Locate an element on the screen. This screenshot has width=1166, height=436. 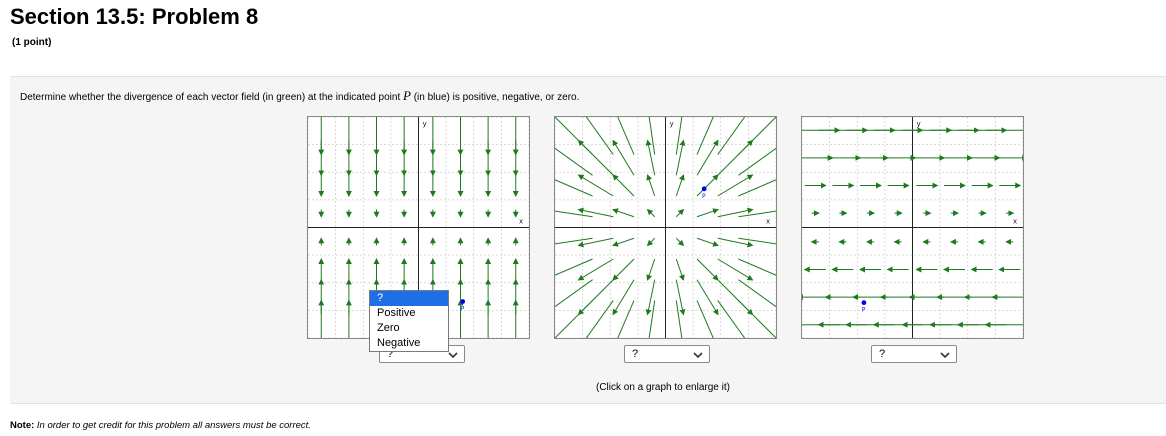
answer-dropdown-list: ? Positive Zero Negative is located at coordinates (409, 321).